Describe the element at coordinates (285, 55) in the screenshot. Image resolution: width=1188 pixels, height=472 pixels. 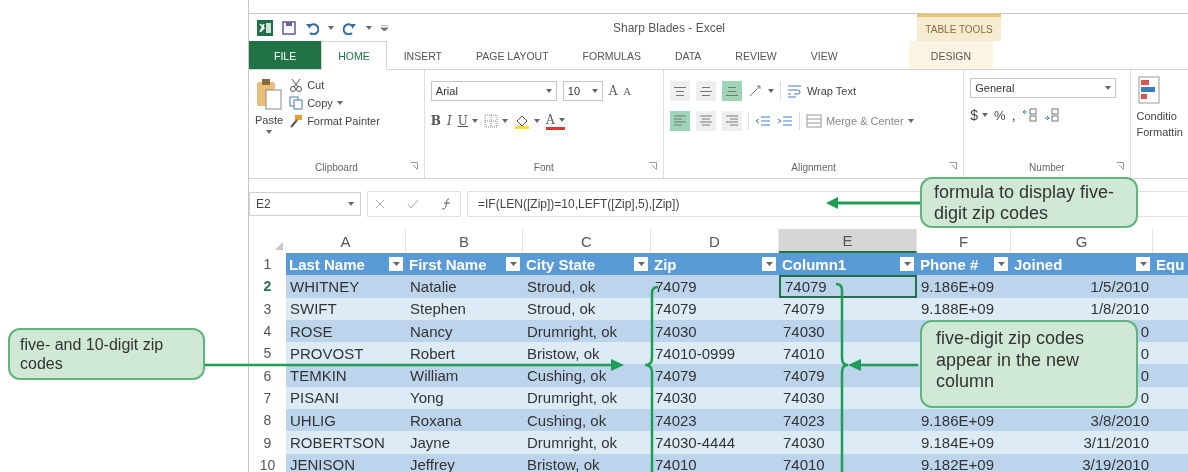
I see `ribbon-tab: FILE` at that location.